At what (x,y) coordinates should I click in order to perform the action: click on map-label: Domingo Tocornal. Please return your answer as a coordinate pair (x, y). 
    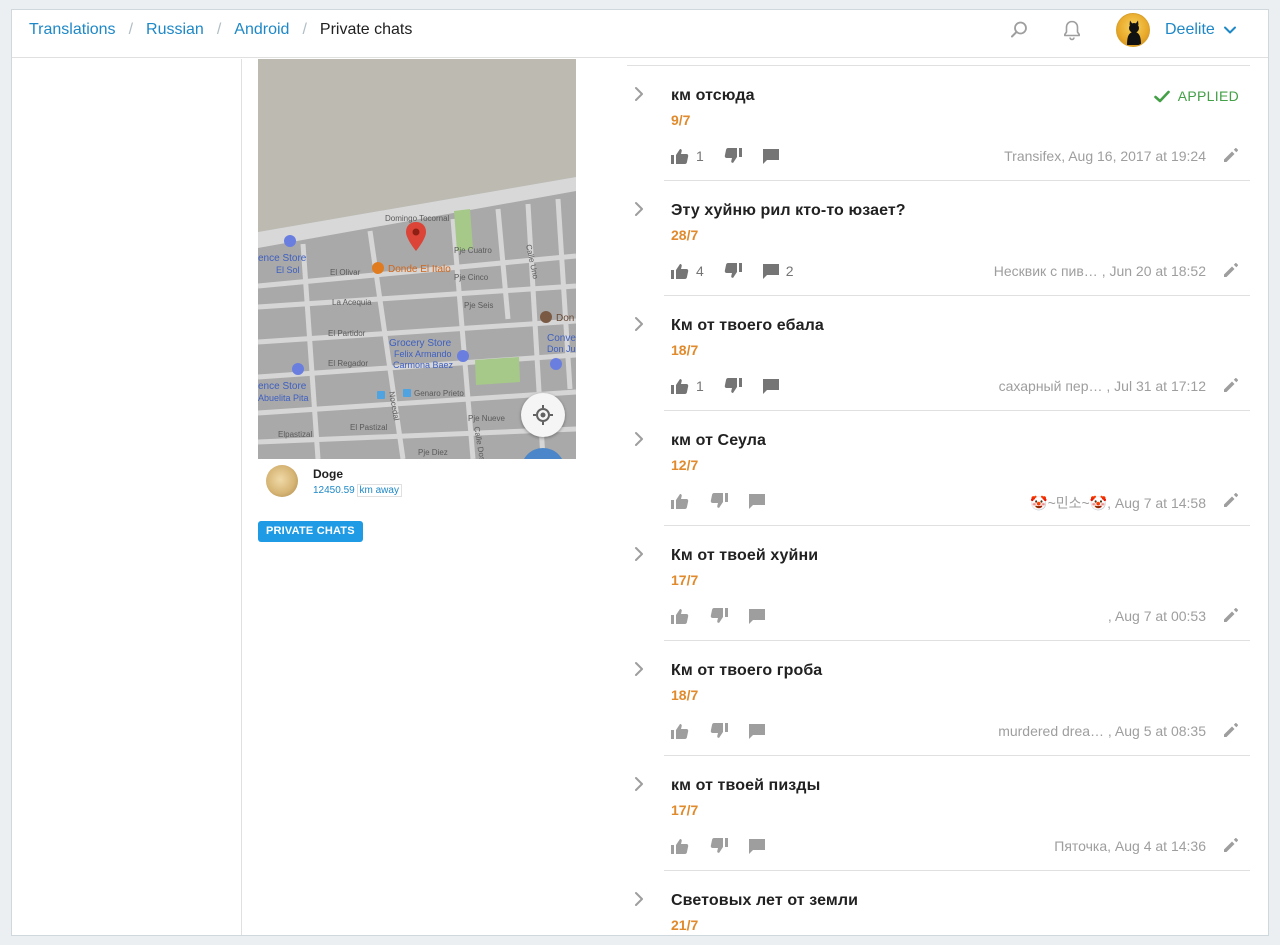
    Looking at the image, I should click on (417, 218).